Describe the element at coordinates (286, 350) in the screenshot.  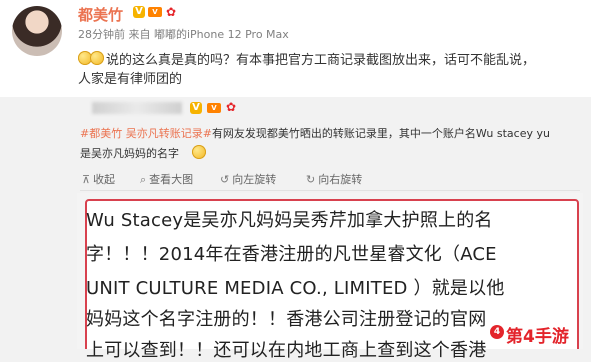
I see `image-text-line: 上可以查到！！还可以在内地工商上查到这个香港` at that location.